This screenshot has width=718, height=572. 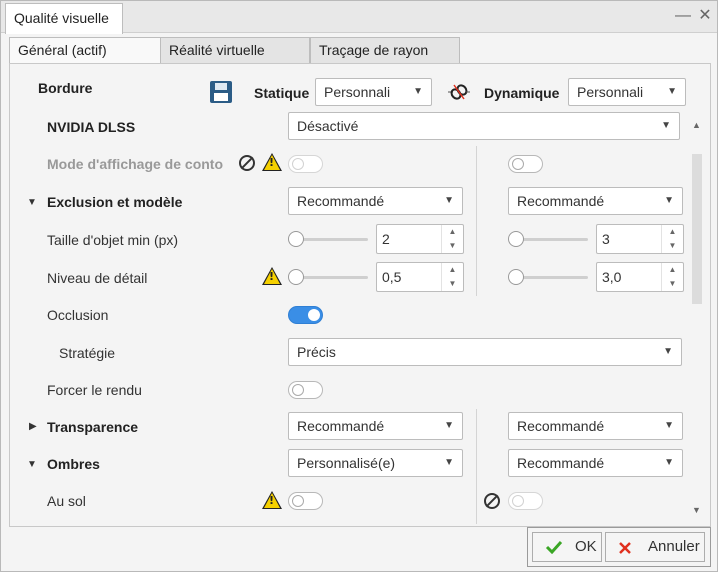 I want to click on mode-affichage-dynamic-toggle, so click(x=525, y=164).